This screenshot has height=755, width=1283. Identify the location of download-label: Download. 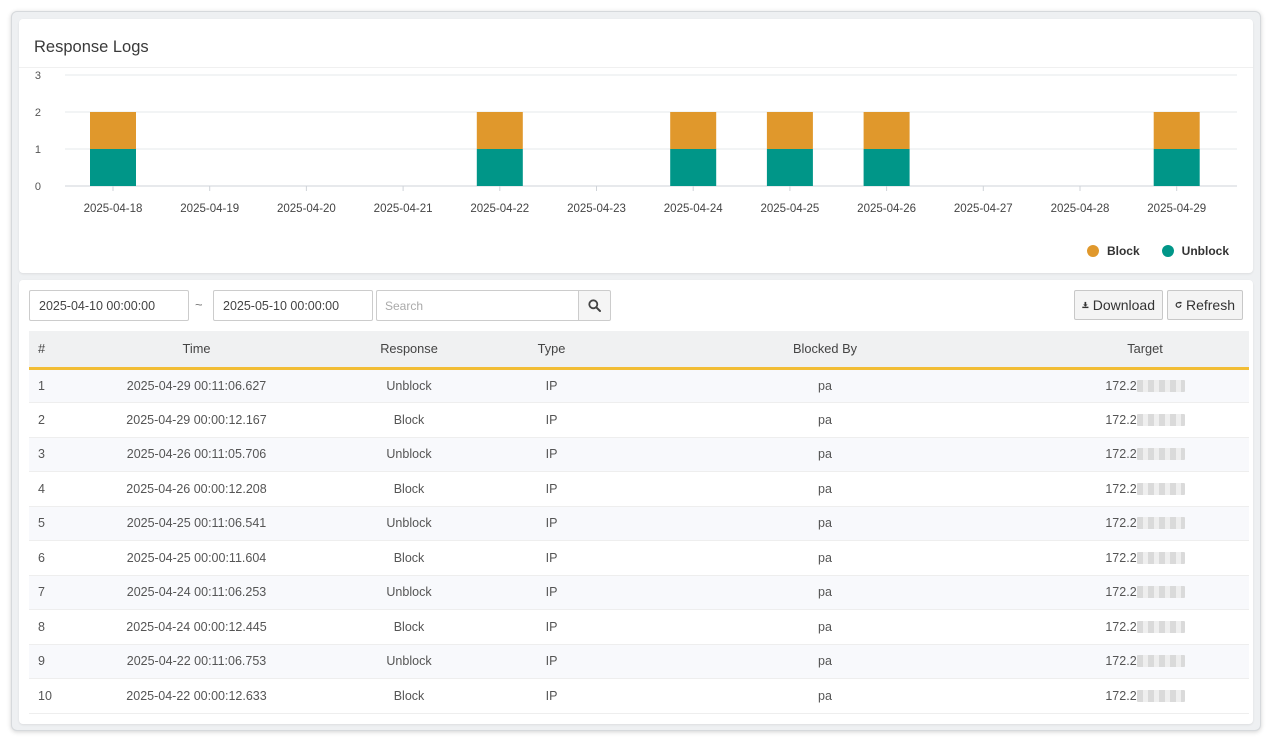
(1123, 305).